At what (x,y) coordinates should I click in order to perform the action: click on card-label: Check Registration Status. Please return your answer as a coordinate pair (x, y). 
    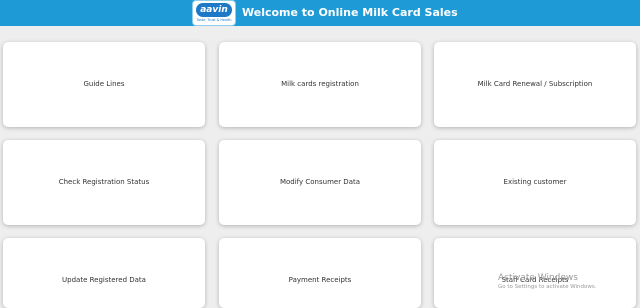
    Looking at the image, I should click on (104, 182).